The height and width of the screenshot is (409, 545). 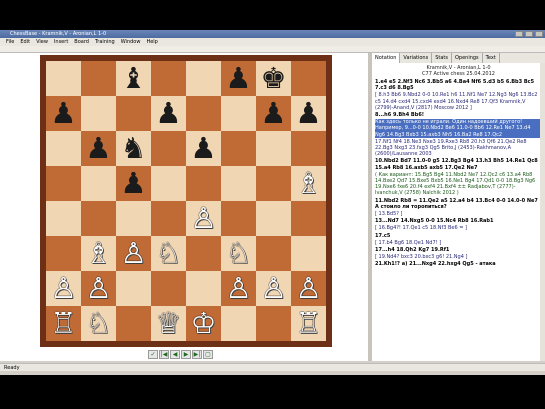 I want to click on white-piece-icon: ♔, so click(x=204, y=323).